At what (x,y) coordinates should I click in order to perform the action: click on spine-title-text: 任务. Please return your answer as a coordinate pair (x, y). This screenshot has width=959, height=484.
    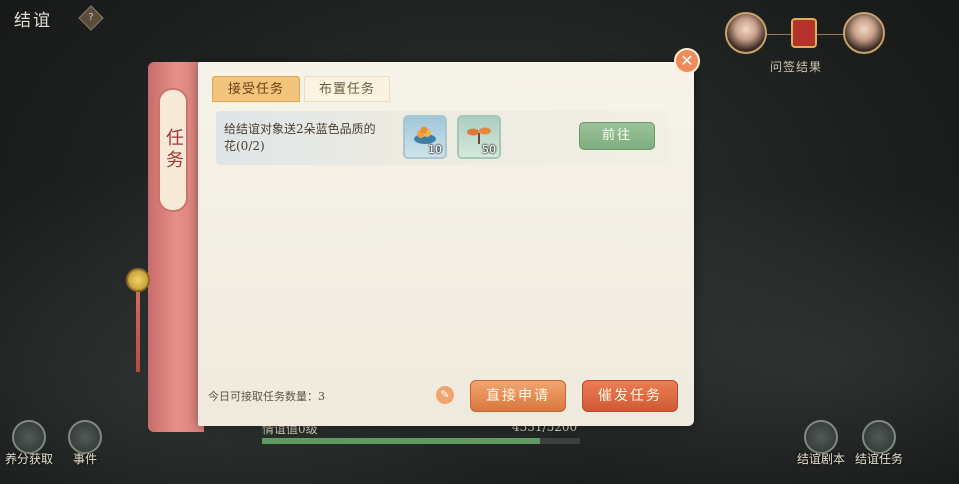
    Looking at the image, I should click on (173, 150).